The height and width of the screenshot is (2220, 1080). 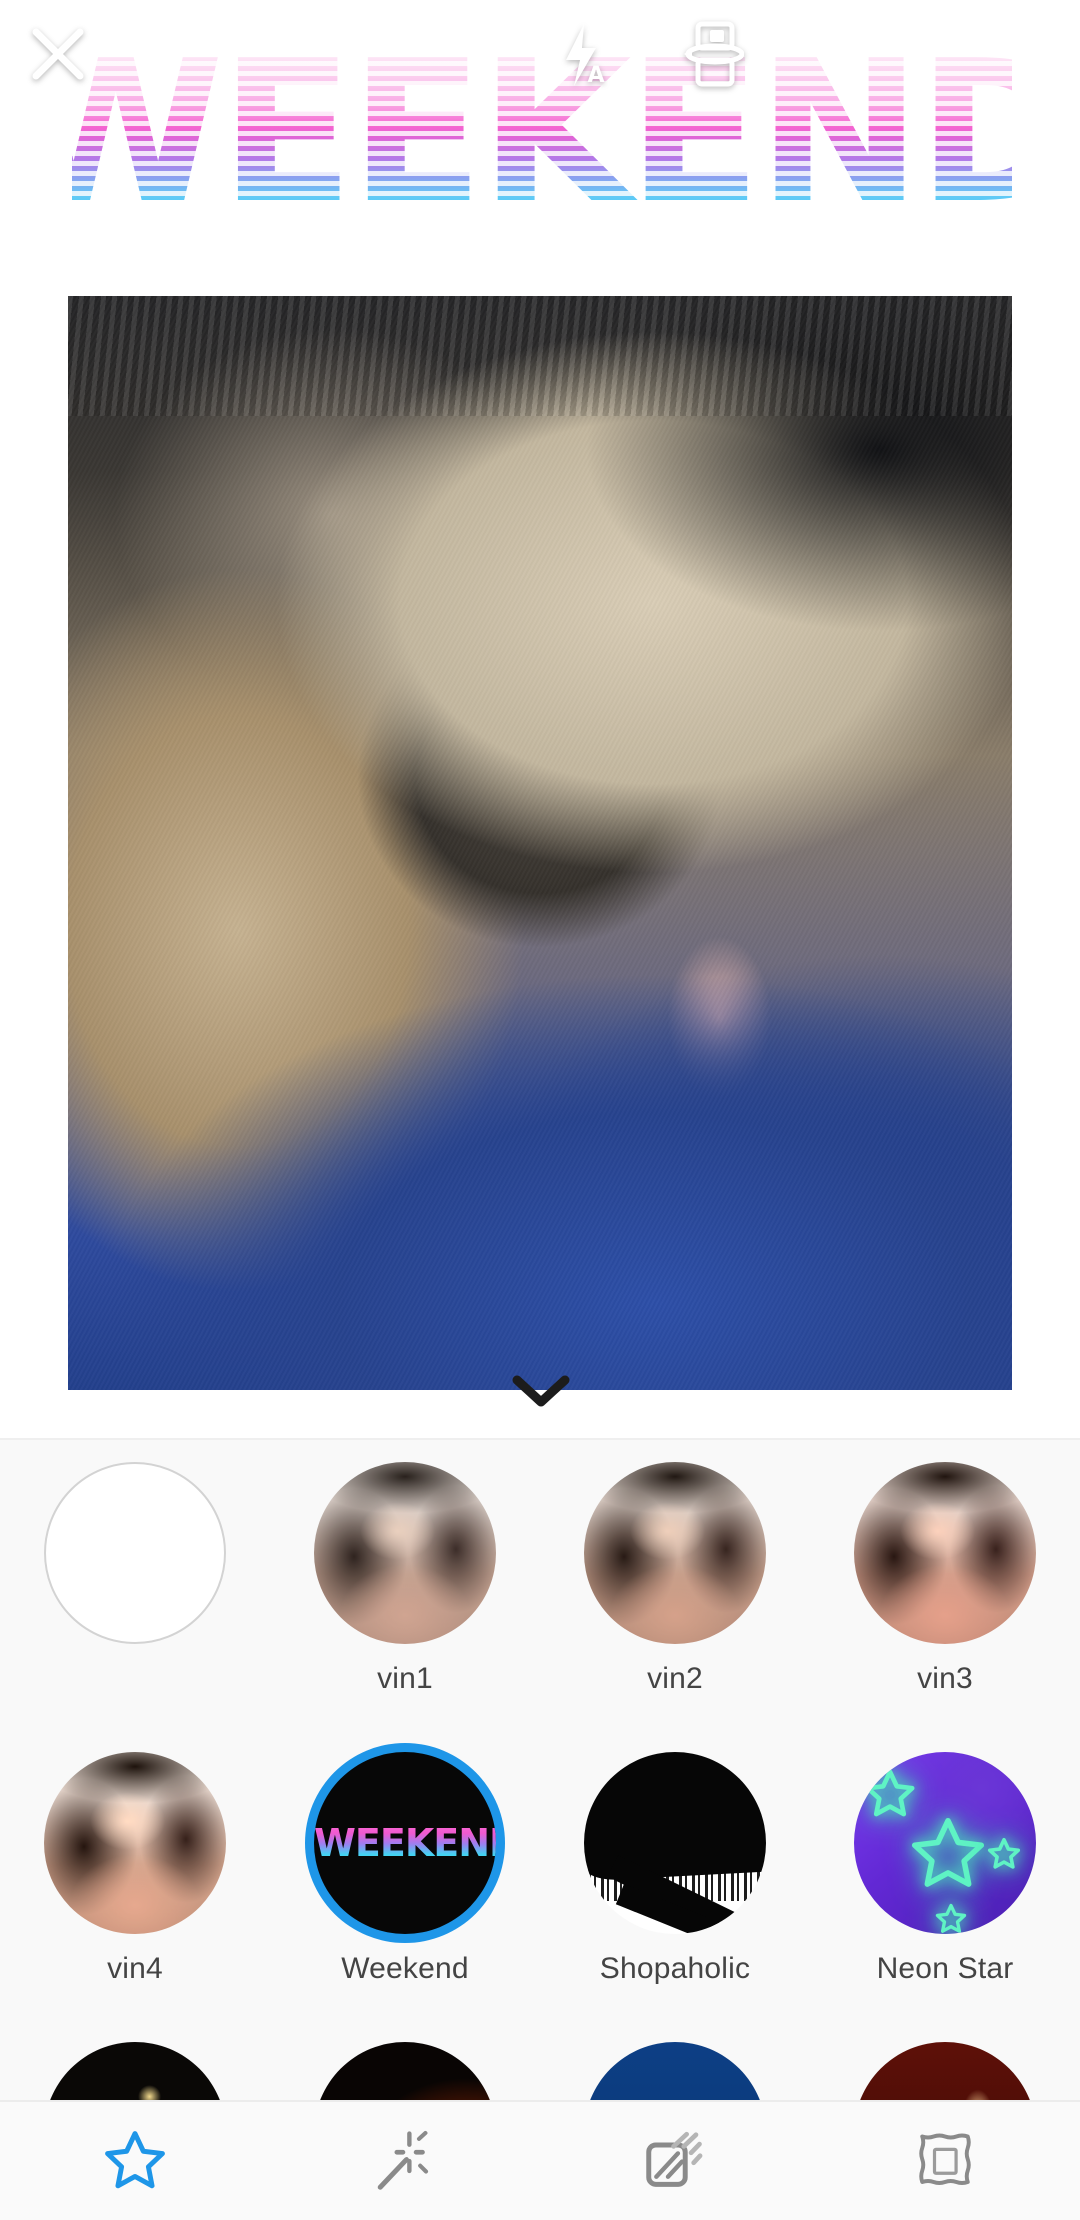 I want to click on filter-item-none, so click(x=135, y=1585).